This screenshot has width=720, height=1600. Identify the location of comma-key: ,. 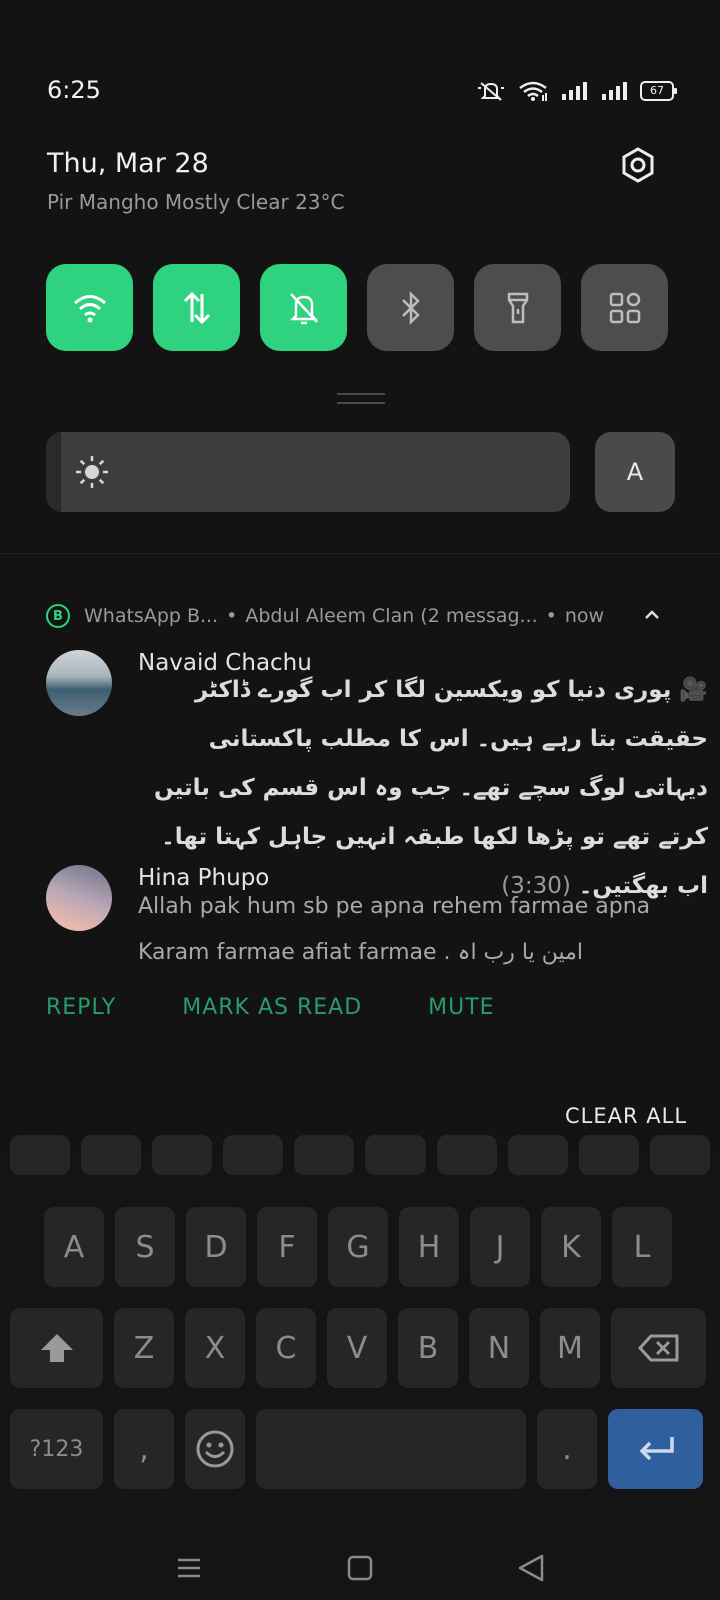
(144, 1449).